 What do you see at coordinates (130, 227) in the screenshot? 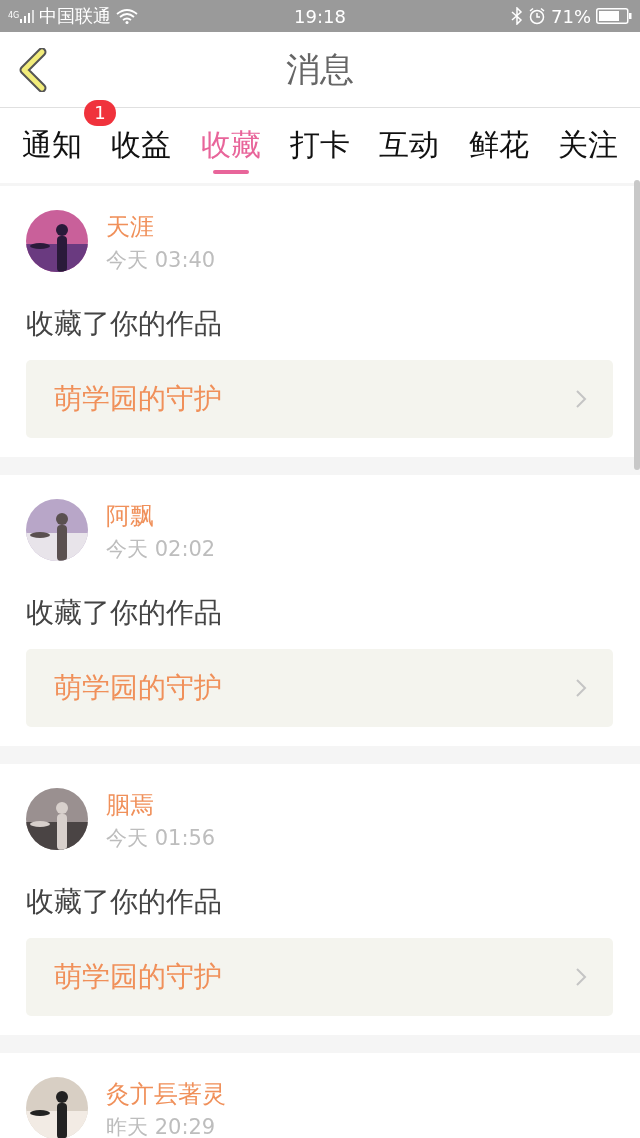
I see `user-name: 天涯` at bounding box center [130, 227].